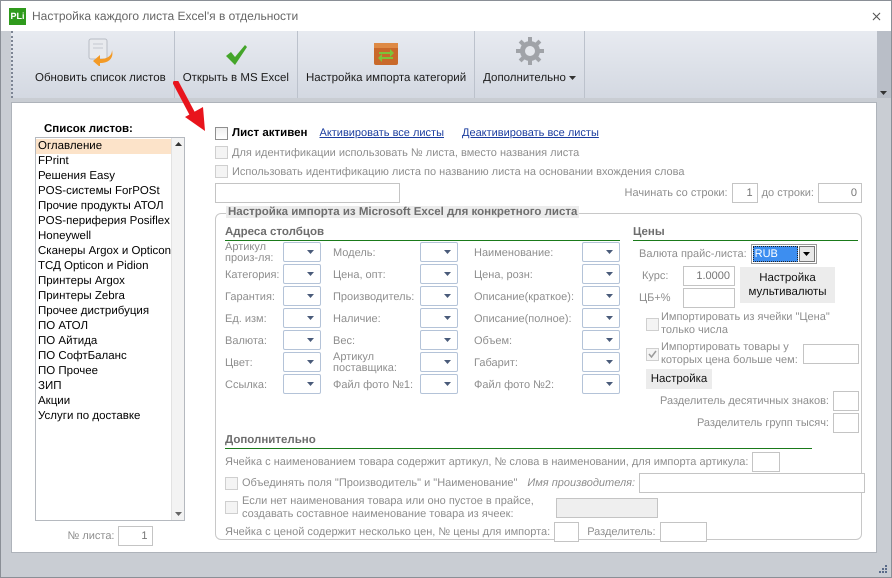 The image size is (892, 578). I want to click on section-title: Дополнительно, so click(518, 441).